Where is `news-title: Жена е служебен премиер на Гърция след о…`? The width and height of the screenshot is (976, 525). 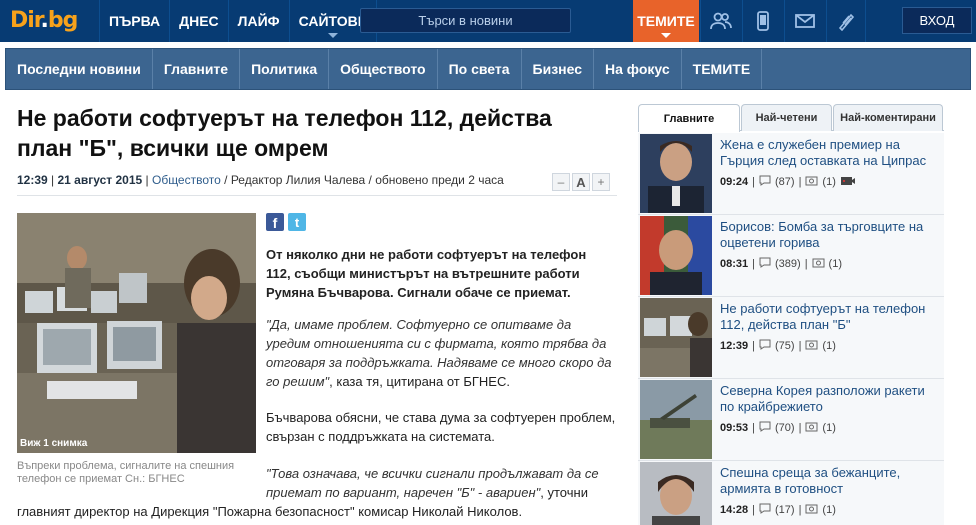 news-title: Жена е служебен премиер на Гърция след о… is located at coordinates (831, 153).